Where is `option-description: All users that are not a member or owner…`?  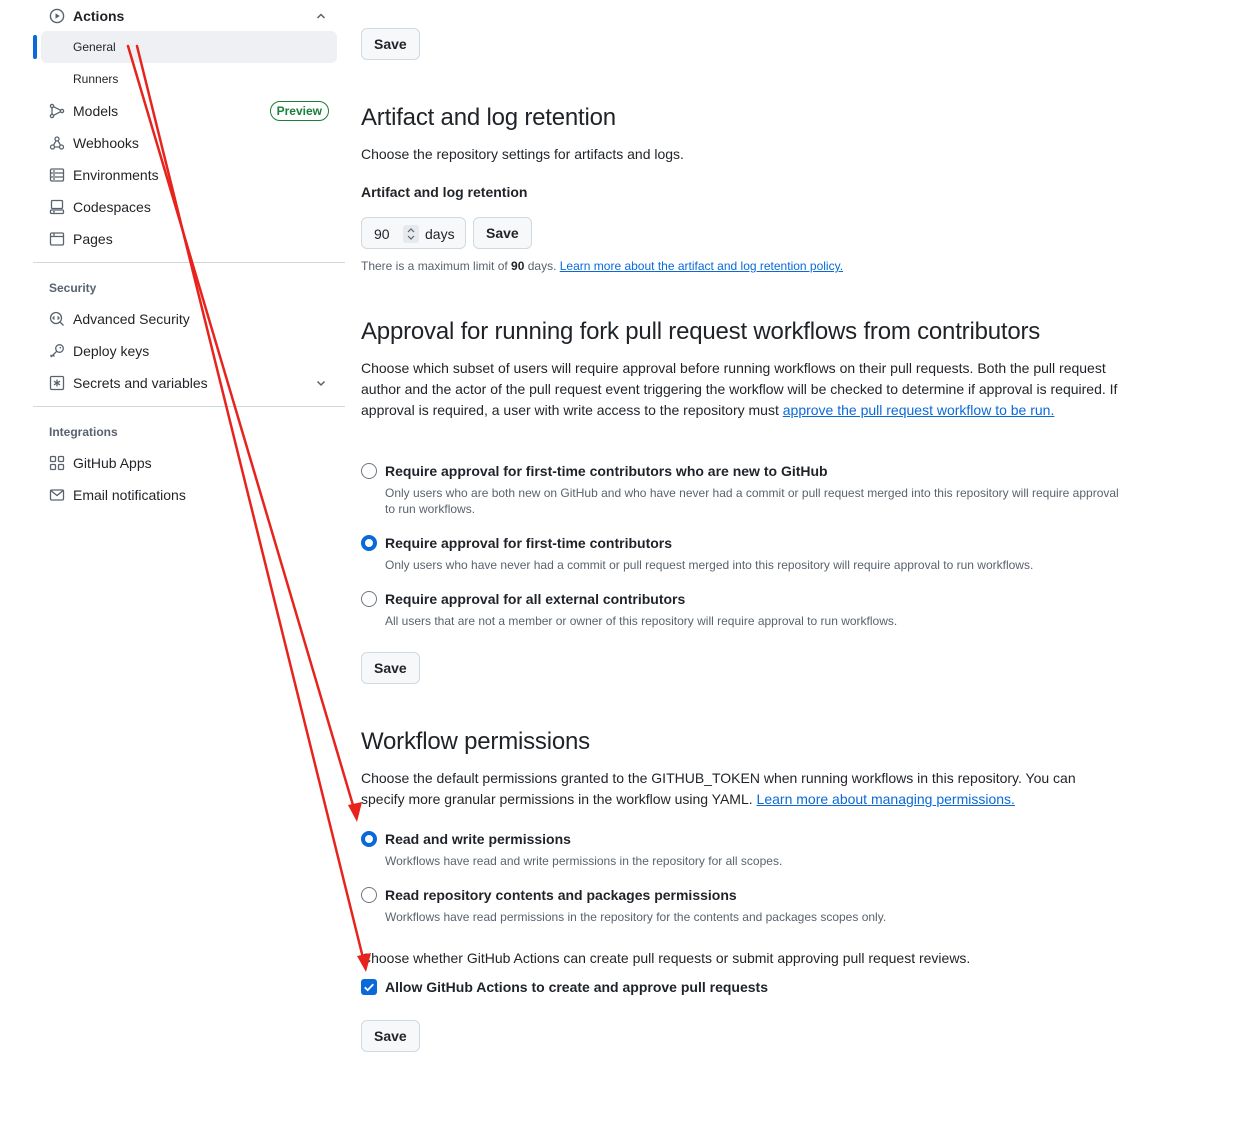
option-description: All users that are not a member or owner… is located at coordinates (641, 621).